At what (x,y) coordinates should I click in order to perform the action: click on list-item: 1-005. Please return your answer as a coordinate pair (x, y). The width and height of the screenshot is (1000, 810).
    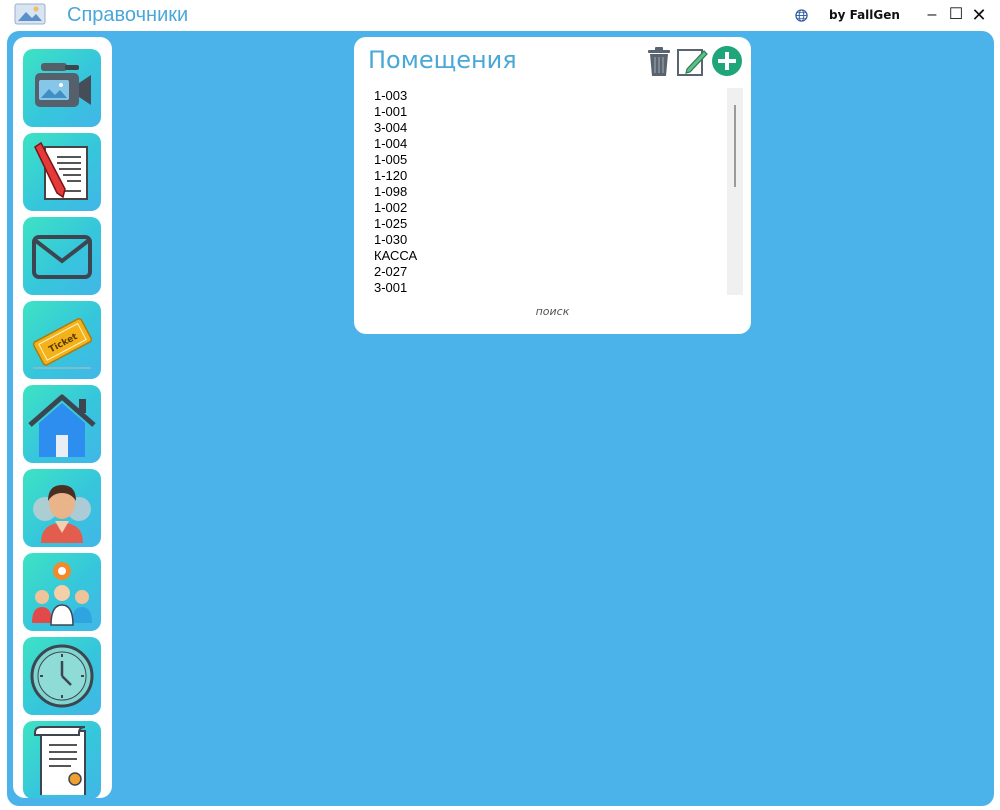
    Looking at the image, I should click on (546, 160).